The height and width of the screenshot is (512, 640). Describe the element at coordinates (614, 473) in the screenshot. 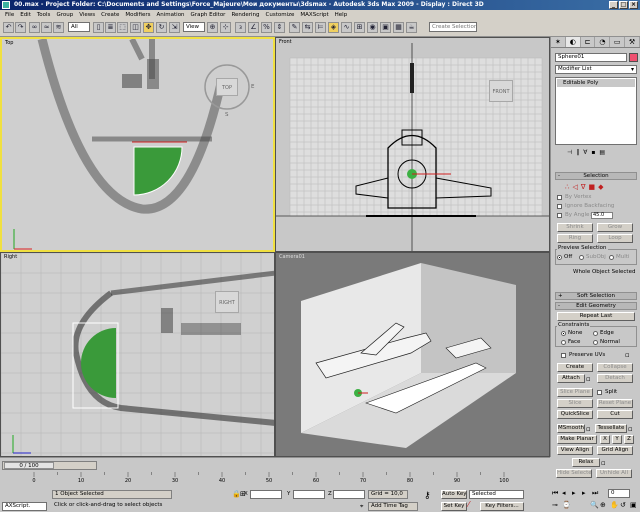

I see `unhide-all-button: Unhide All` at that location.